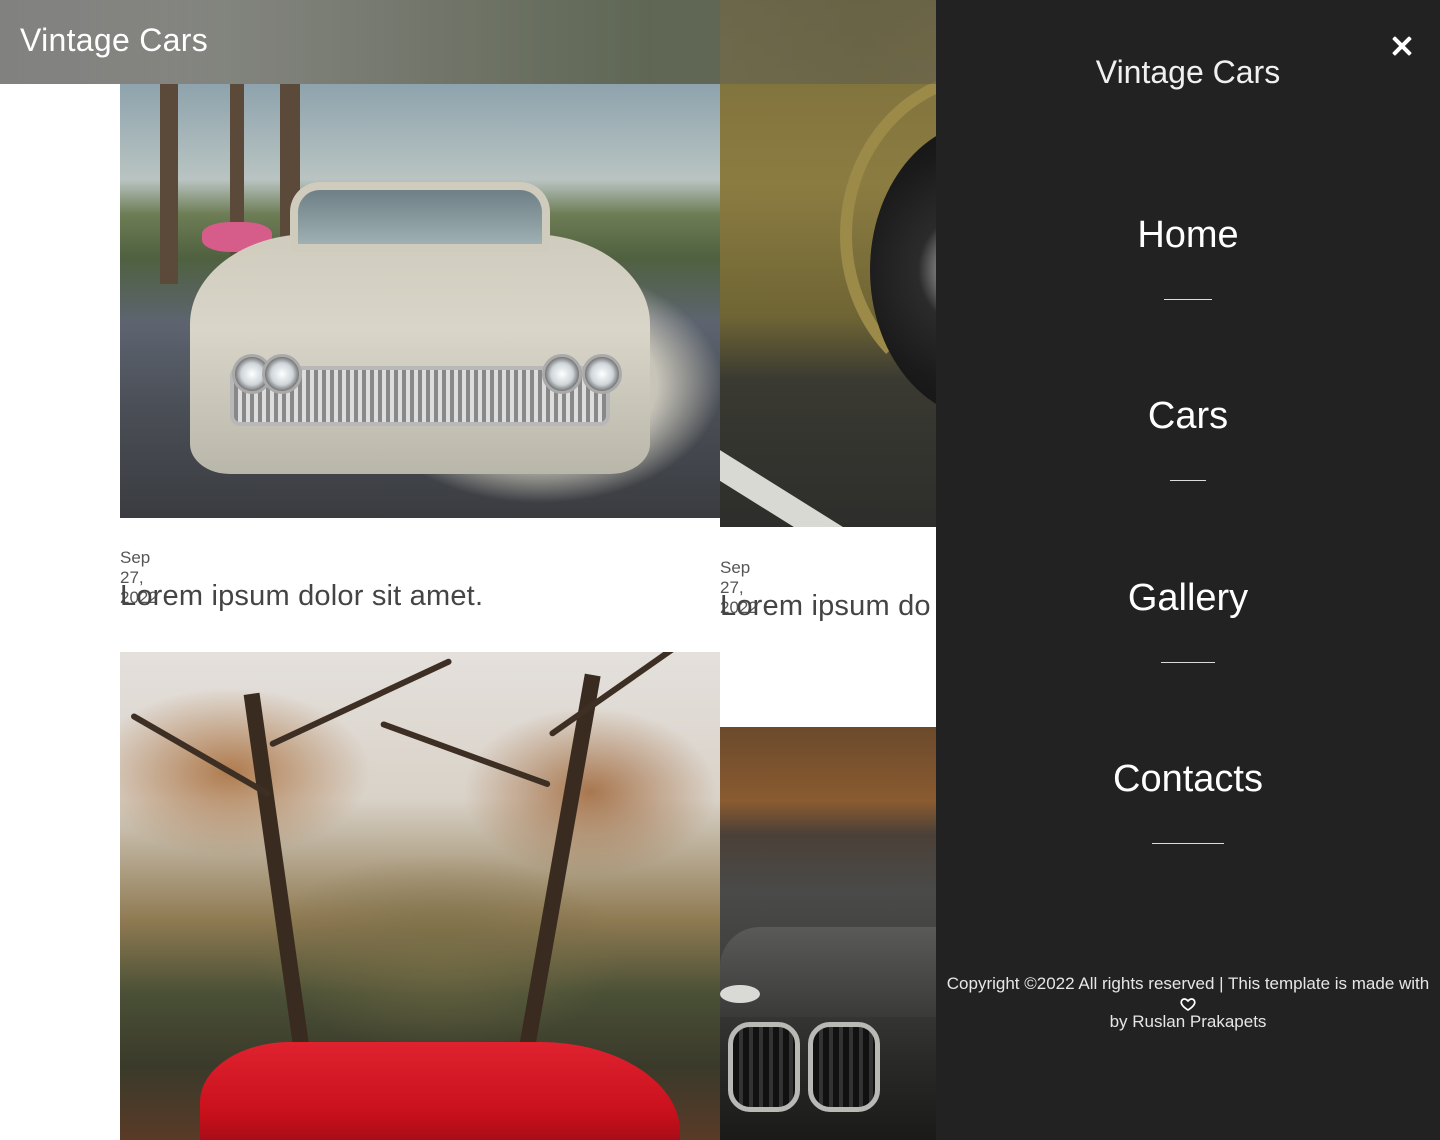 The image size is (1440, 1140). Describe the element at coordinates (1188, 598) in the screenshot. I see `menu-item-label: Gallery` at that location.